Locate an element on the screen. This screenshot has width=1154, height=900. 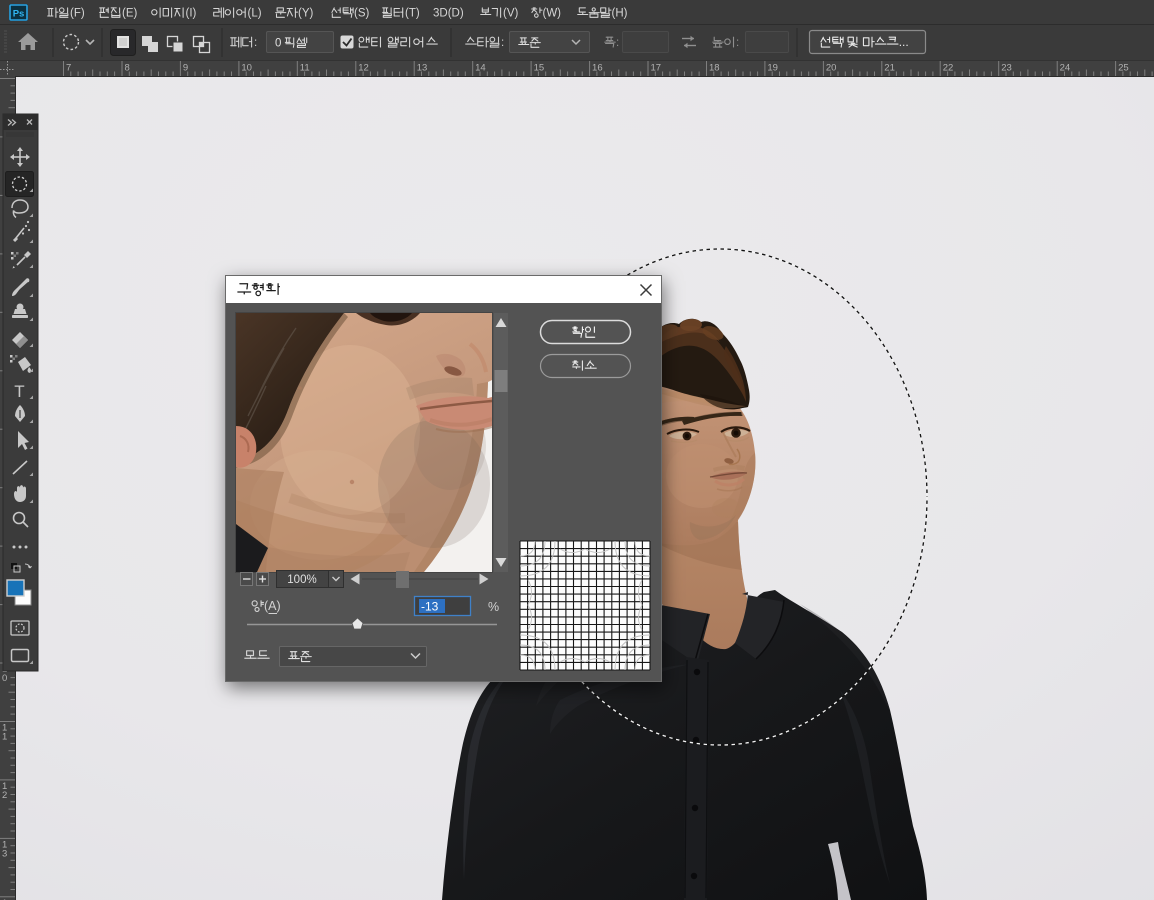
svg-text: 16 is located at coordinates (597, 68).